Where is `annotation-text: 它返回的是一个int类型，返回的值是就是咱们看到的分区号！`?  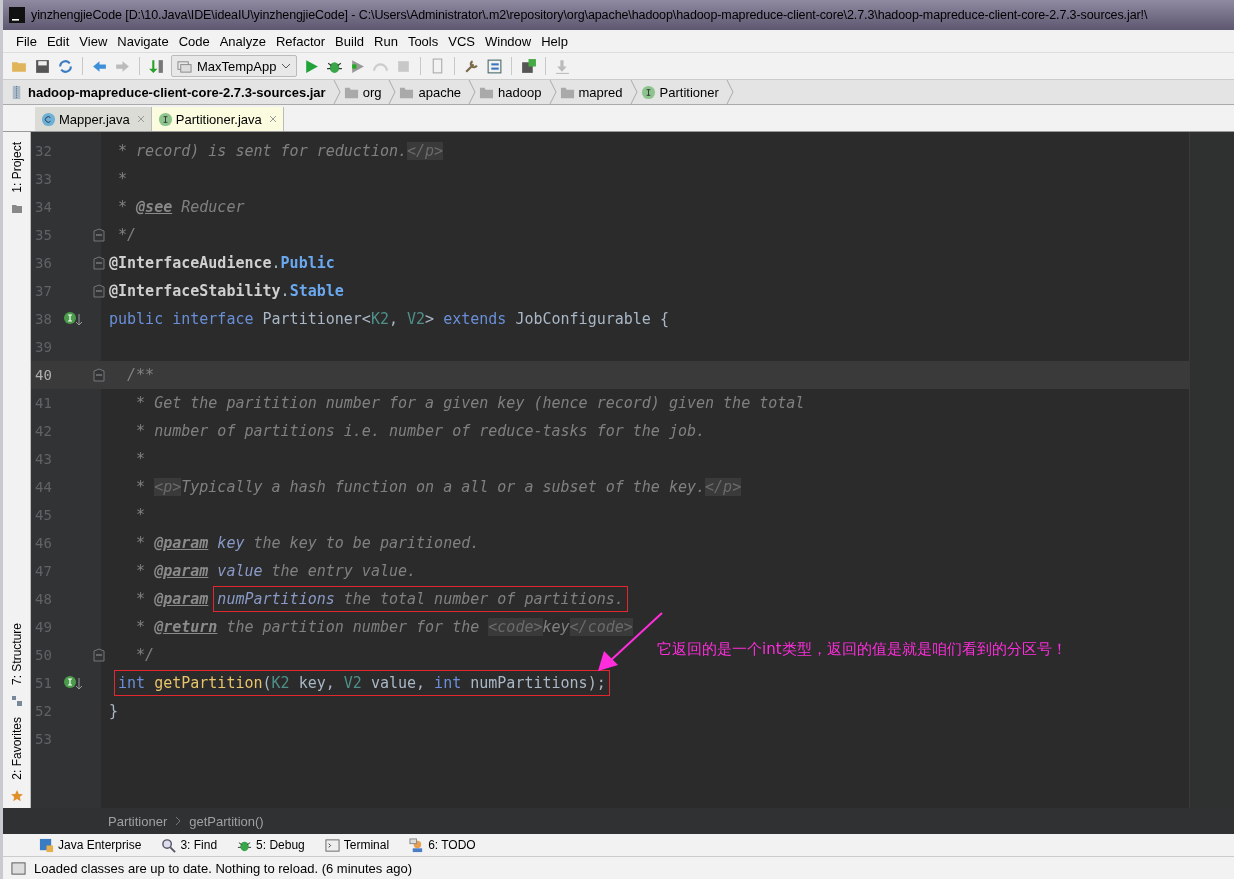
annotation-text: 它返回的是一个int类型，返回的值是就是咱们看到的分区号！ is located at coordinates (862, 649).